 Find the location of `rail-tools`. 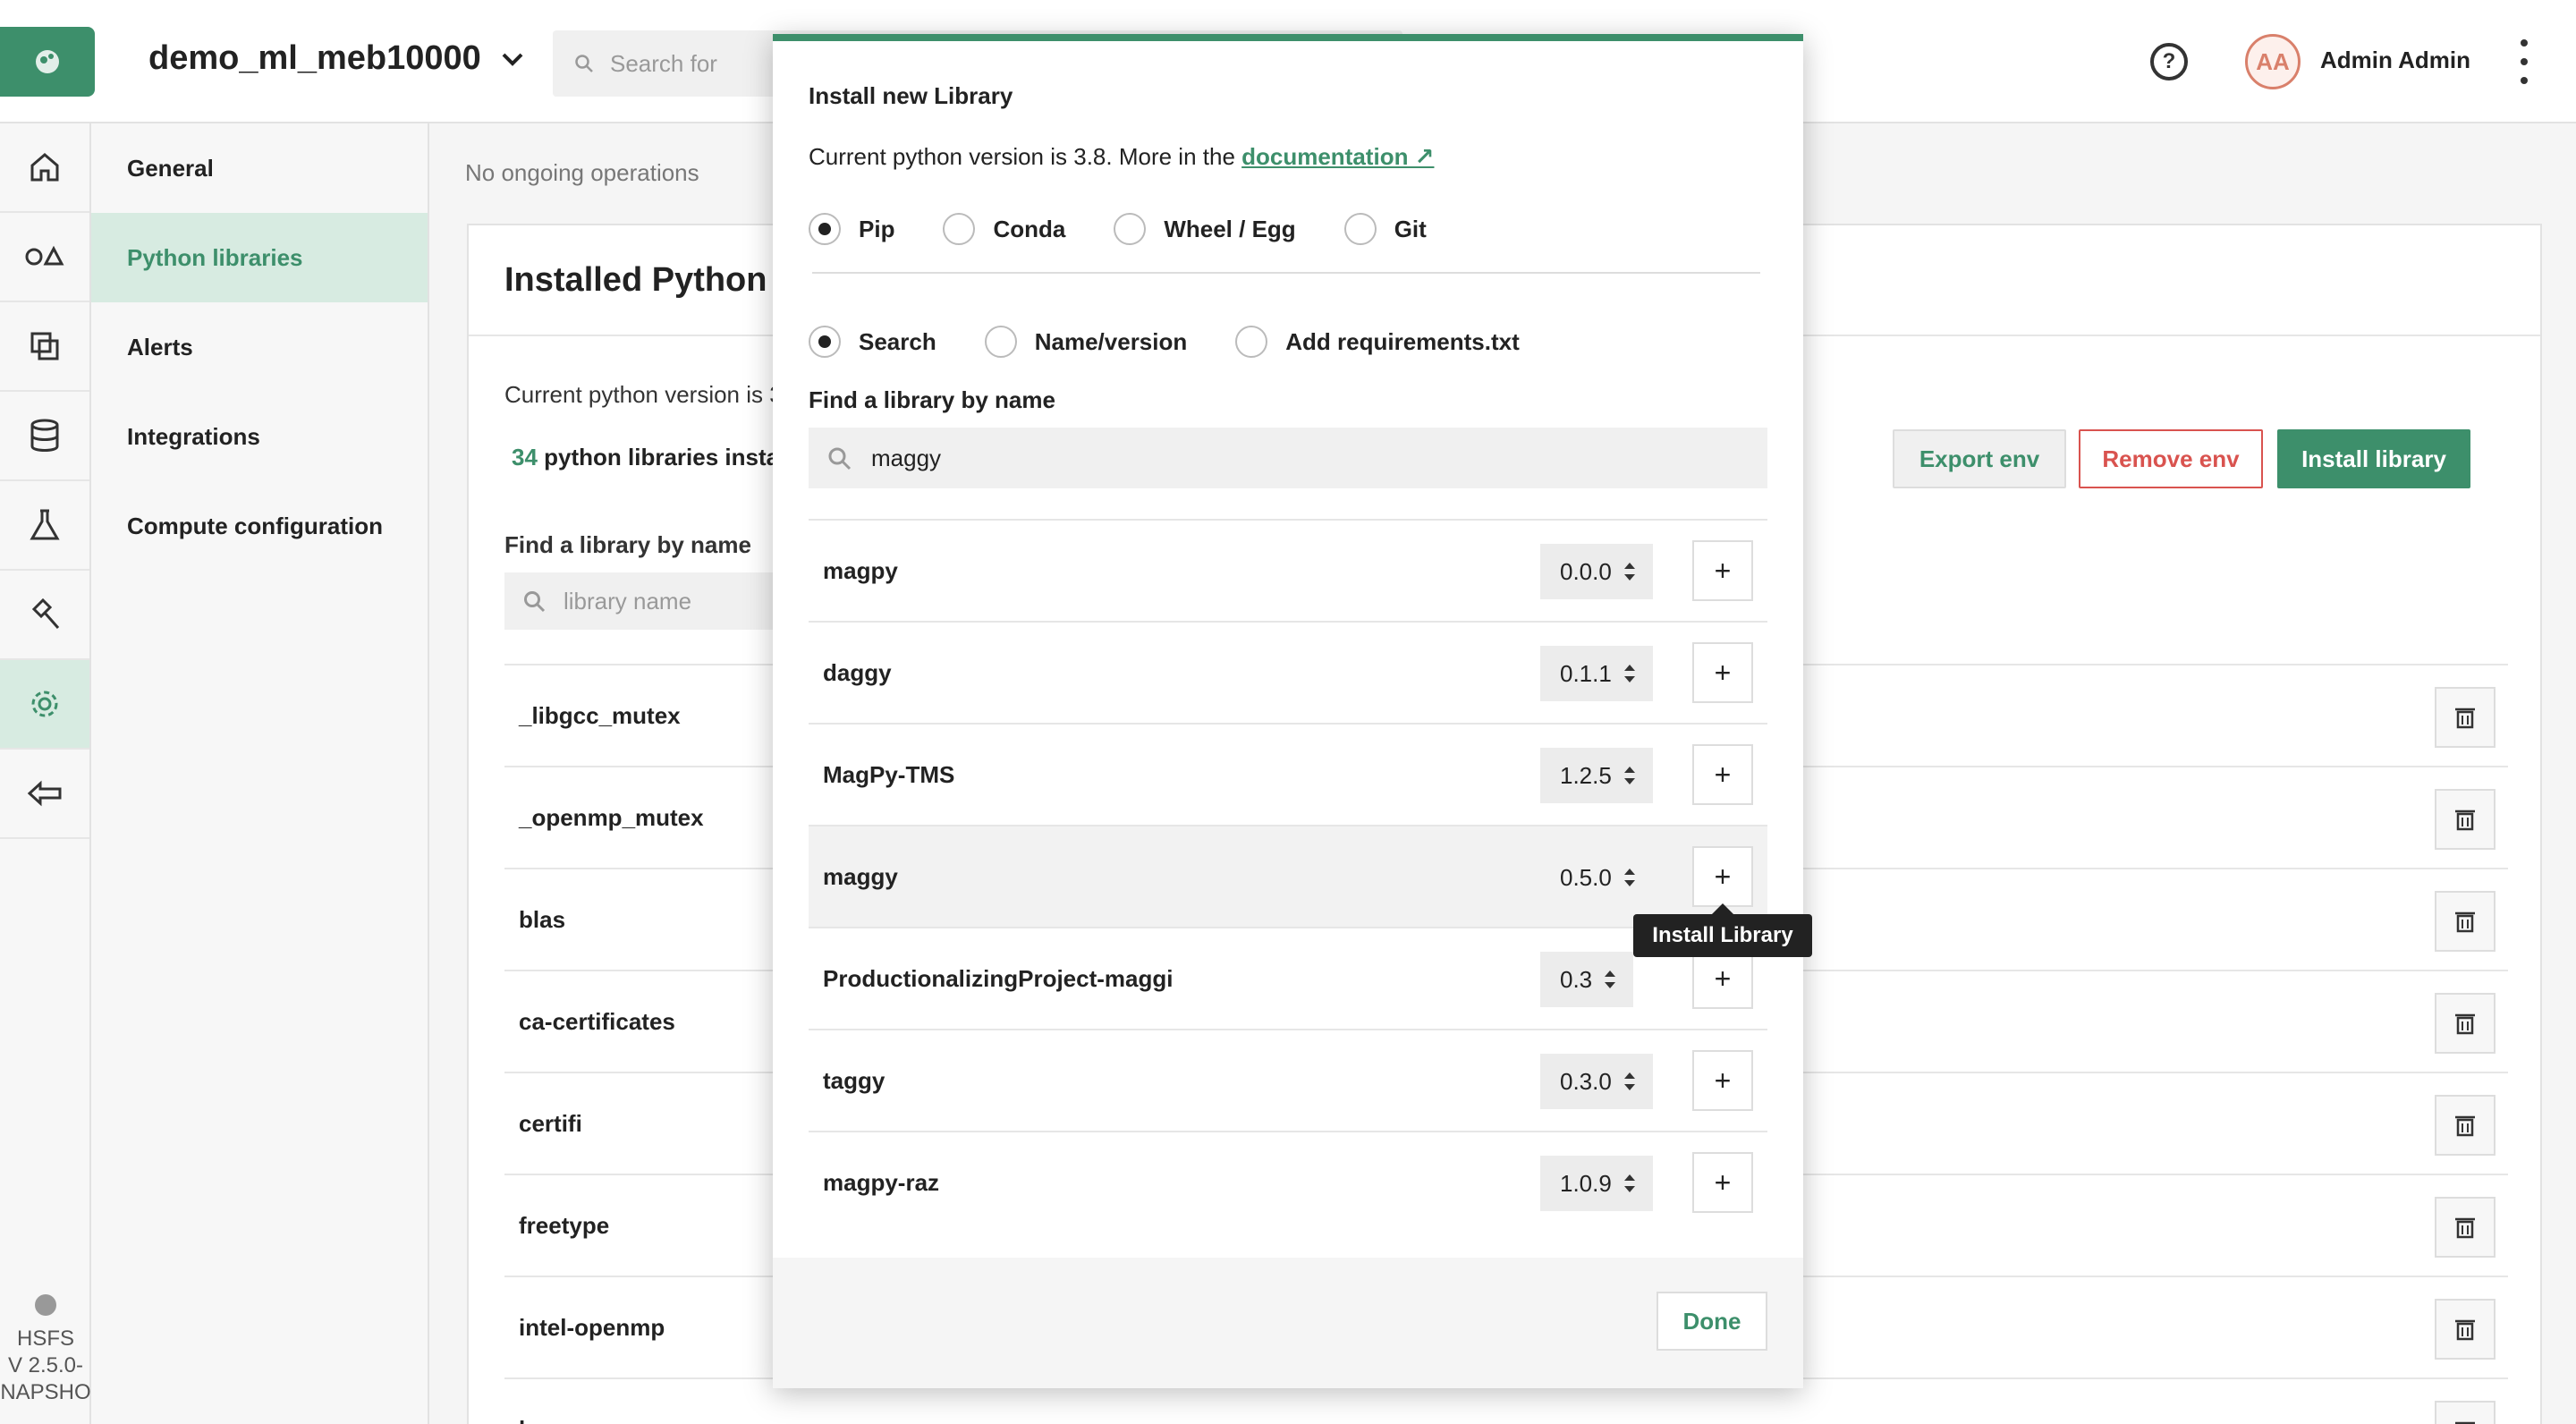

rail-tools is located at coordinates (44, 615).